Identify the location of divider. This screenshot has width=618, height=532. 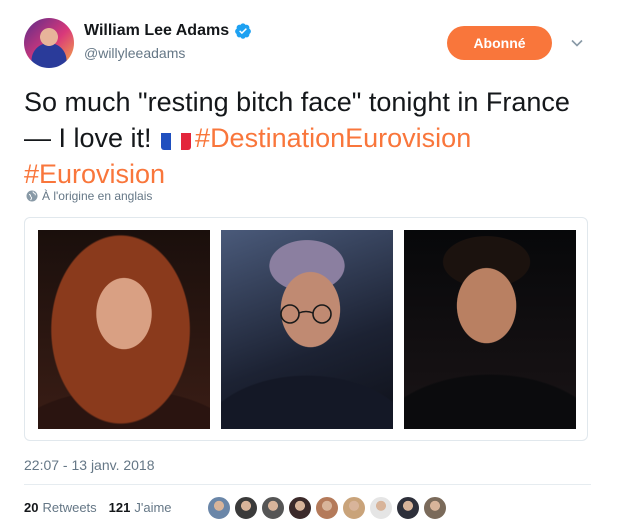
(307, 484).